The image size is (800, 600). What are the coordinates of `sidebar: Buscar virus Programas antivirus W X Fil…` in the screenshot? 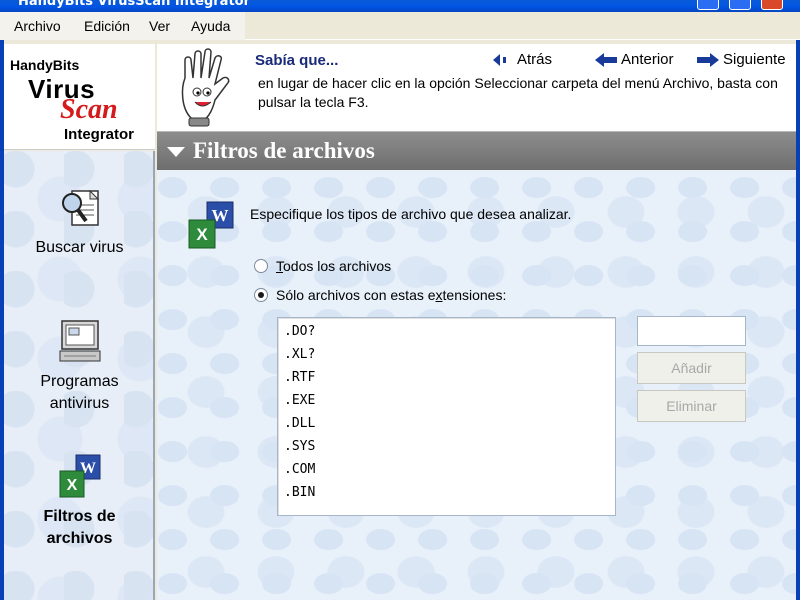 It's located at (79, 375).